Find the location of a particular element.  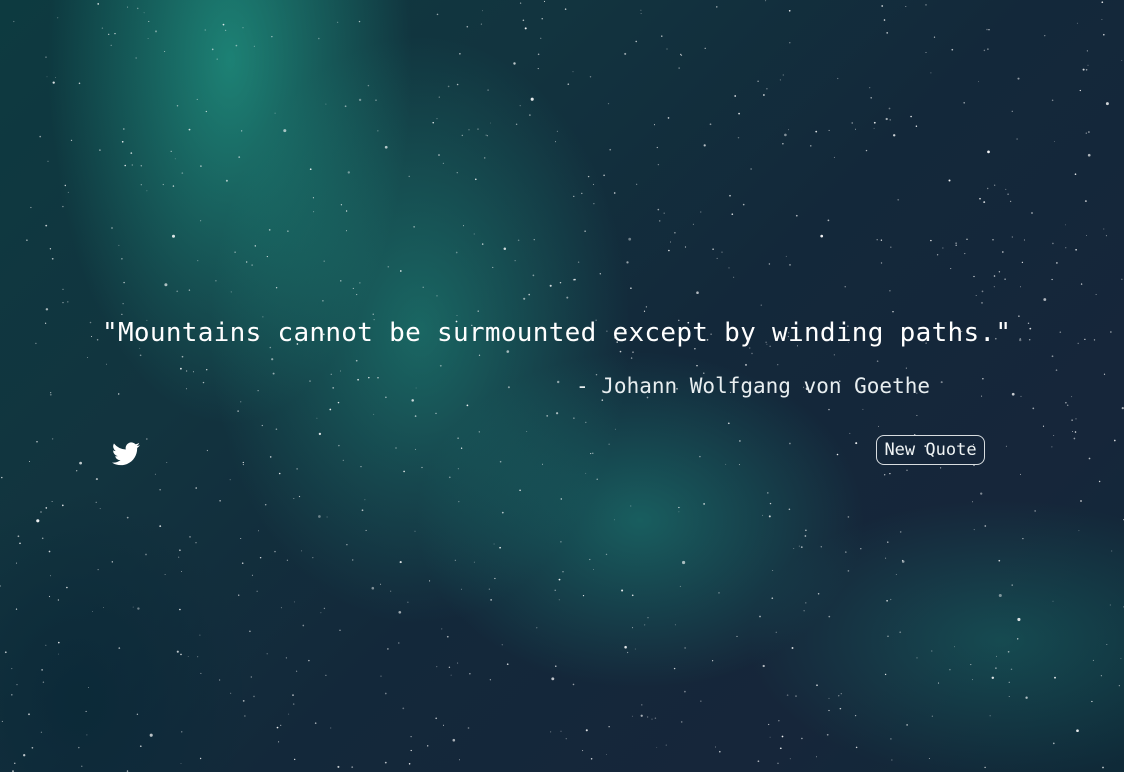

tweet-button is located at coordinates (126, 454).